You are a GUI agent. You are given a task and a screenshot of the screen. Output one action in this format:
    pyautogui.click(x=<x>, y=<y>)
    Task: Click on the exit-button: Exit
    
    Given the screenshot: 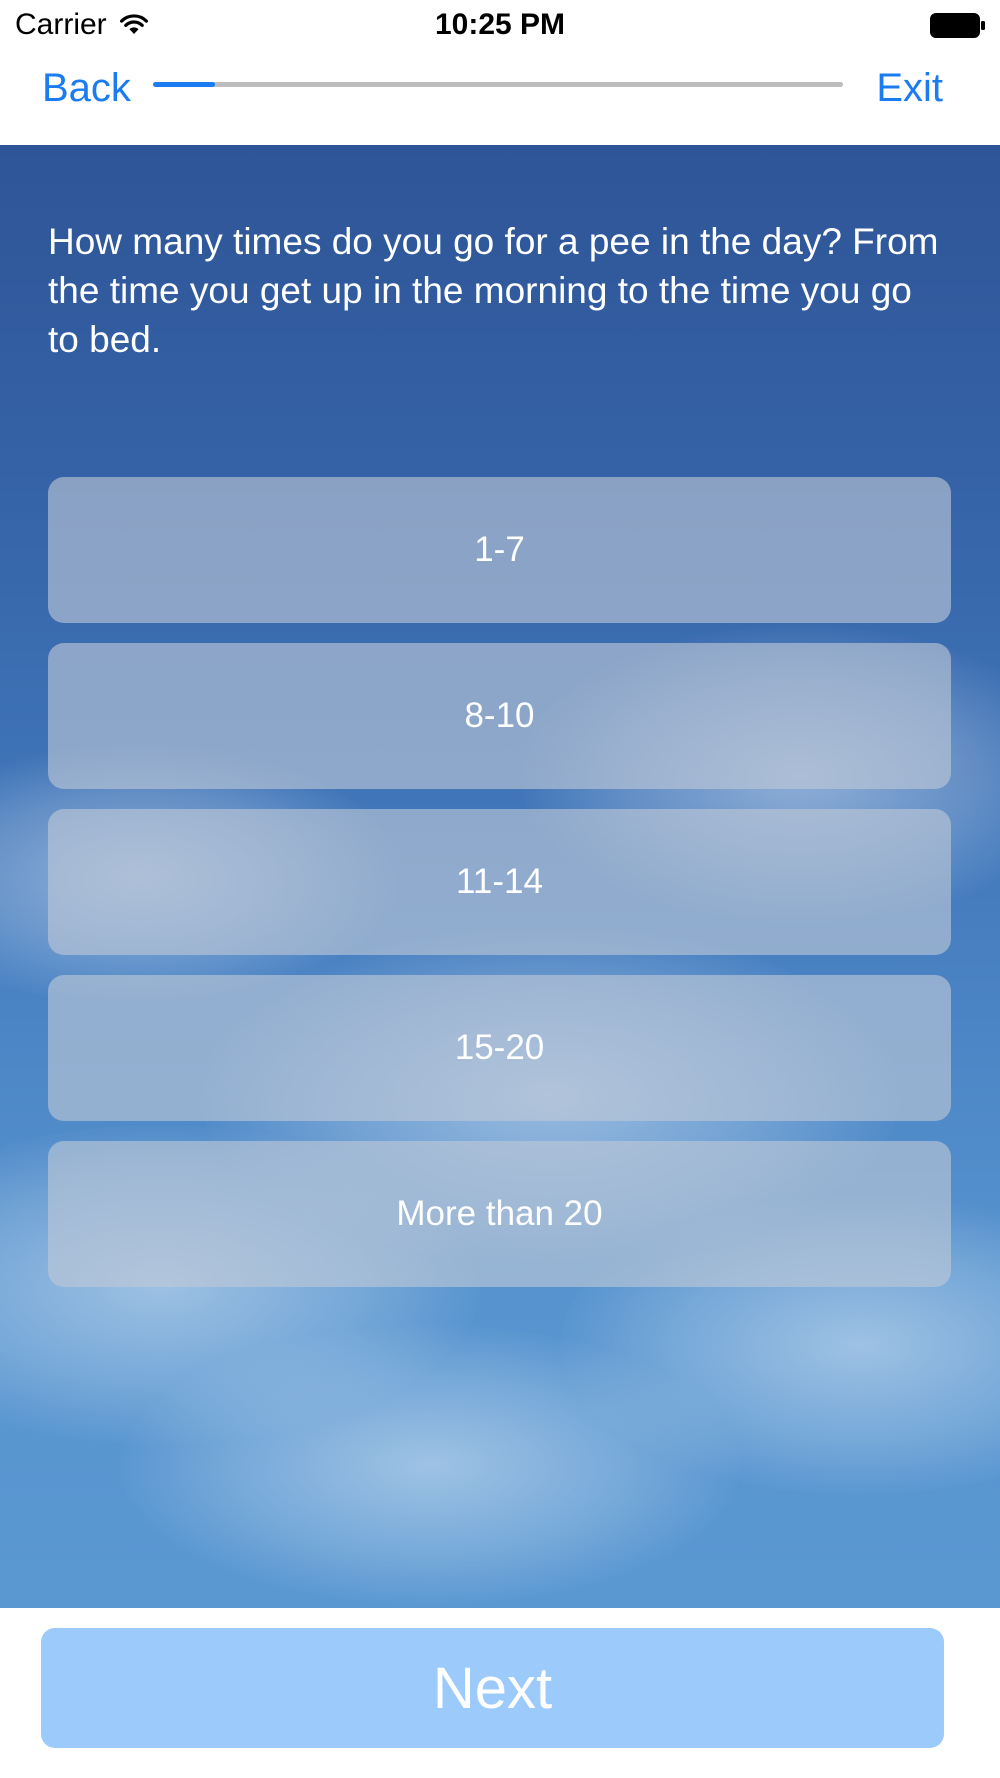 What is the action you would take?
    pyautogui.click(x=909, y=88)
    